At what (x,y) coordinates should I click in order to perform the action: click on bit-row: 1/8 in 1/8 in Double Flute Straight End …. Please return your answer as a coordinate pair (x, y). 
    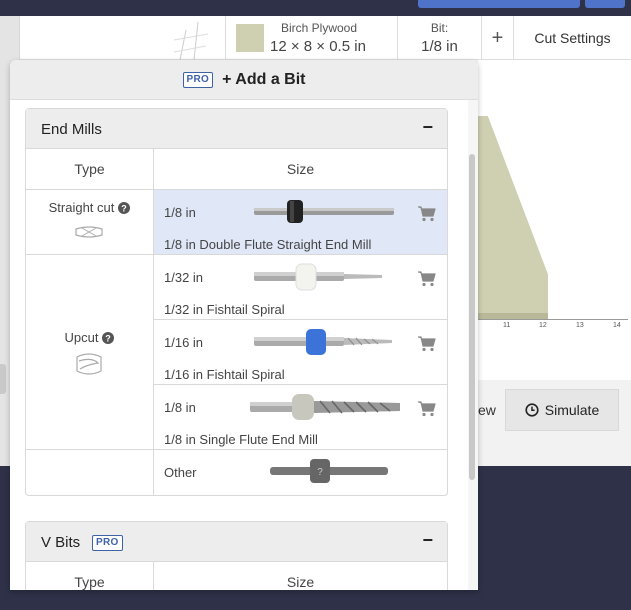
    Looking at the image, I should click on (300, 222).